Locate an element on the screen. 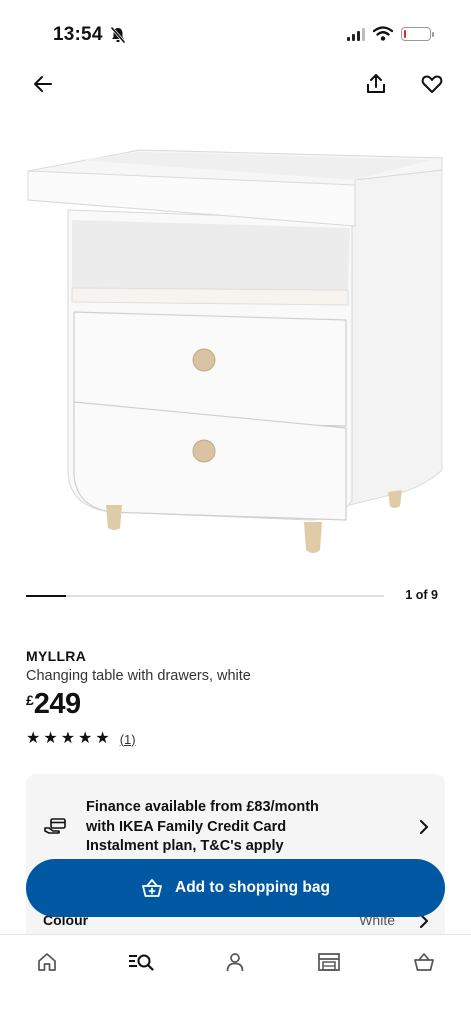 This screenshot has height=1024, width=471. tab-store is located at coordinates (329, 962).